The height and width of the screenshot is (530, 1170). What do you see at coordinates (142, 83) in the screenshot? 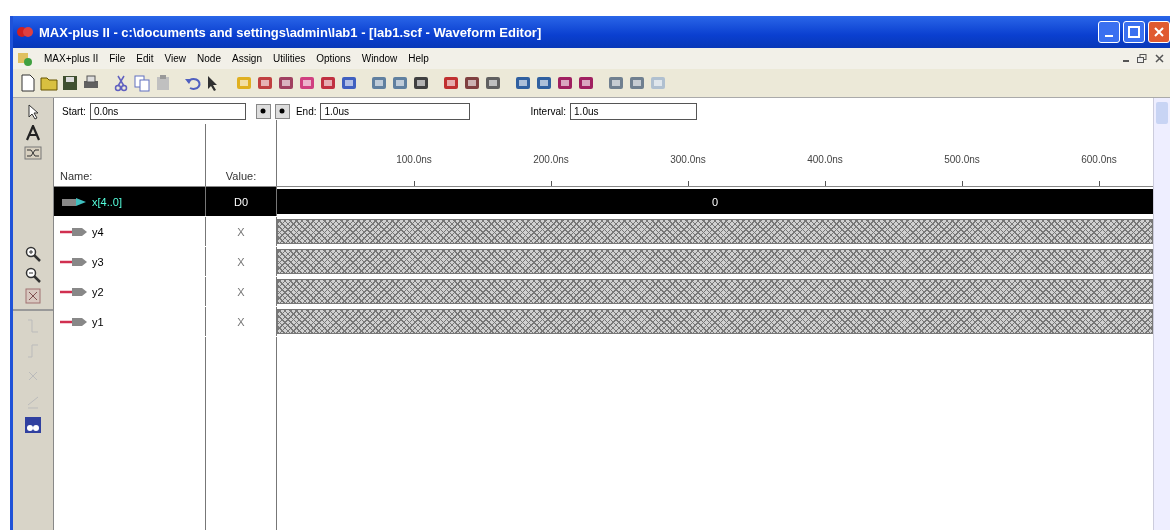
I see `copy-icon` at bounding box center [142, 83].